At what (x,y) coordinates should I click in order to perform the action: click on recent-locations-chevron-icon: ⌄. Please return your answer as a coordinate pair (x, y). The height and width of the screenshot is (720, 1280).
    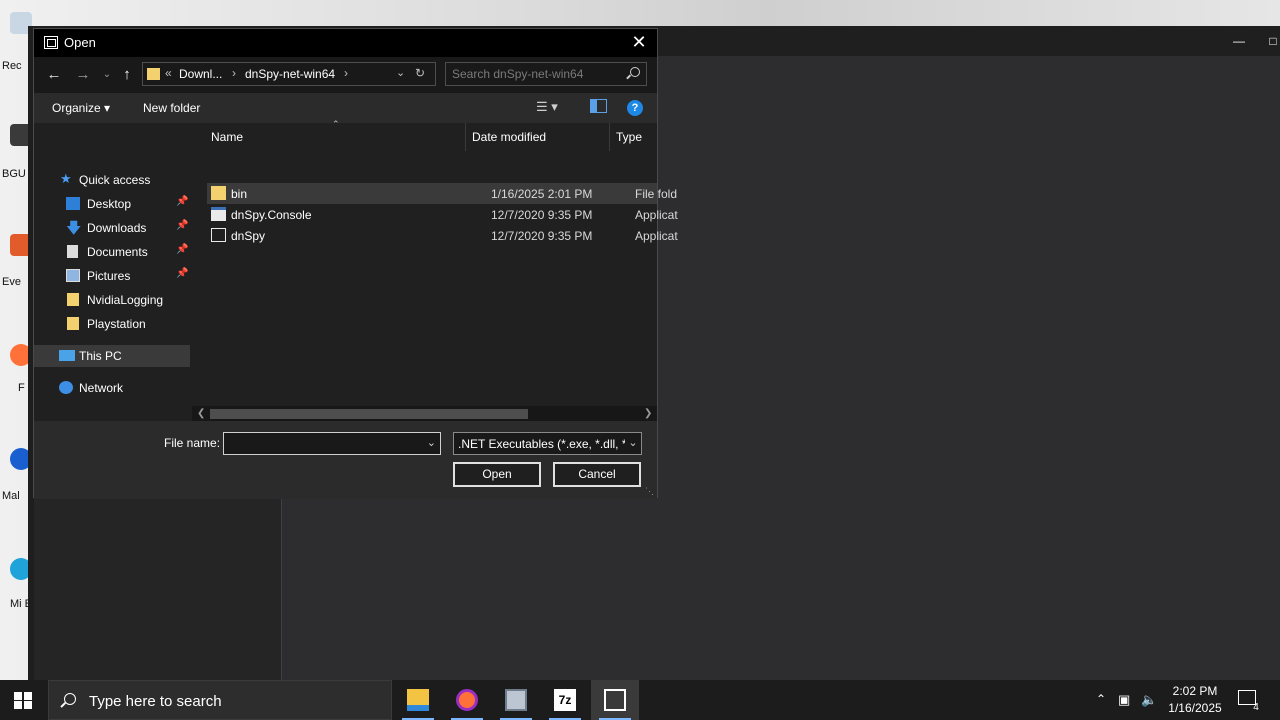
    Looking at the image, I should click on (107, 75).